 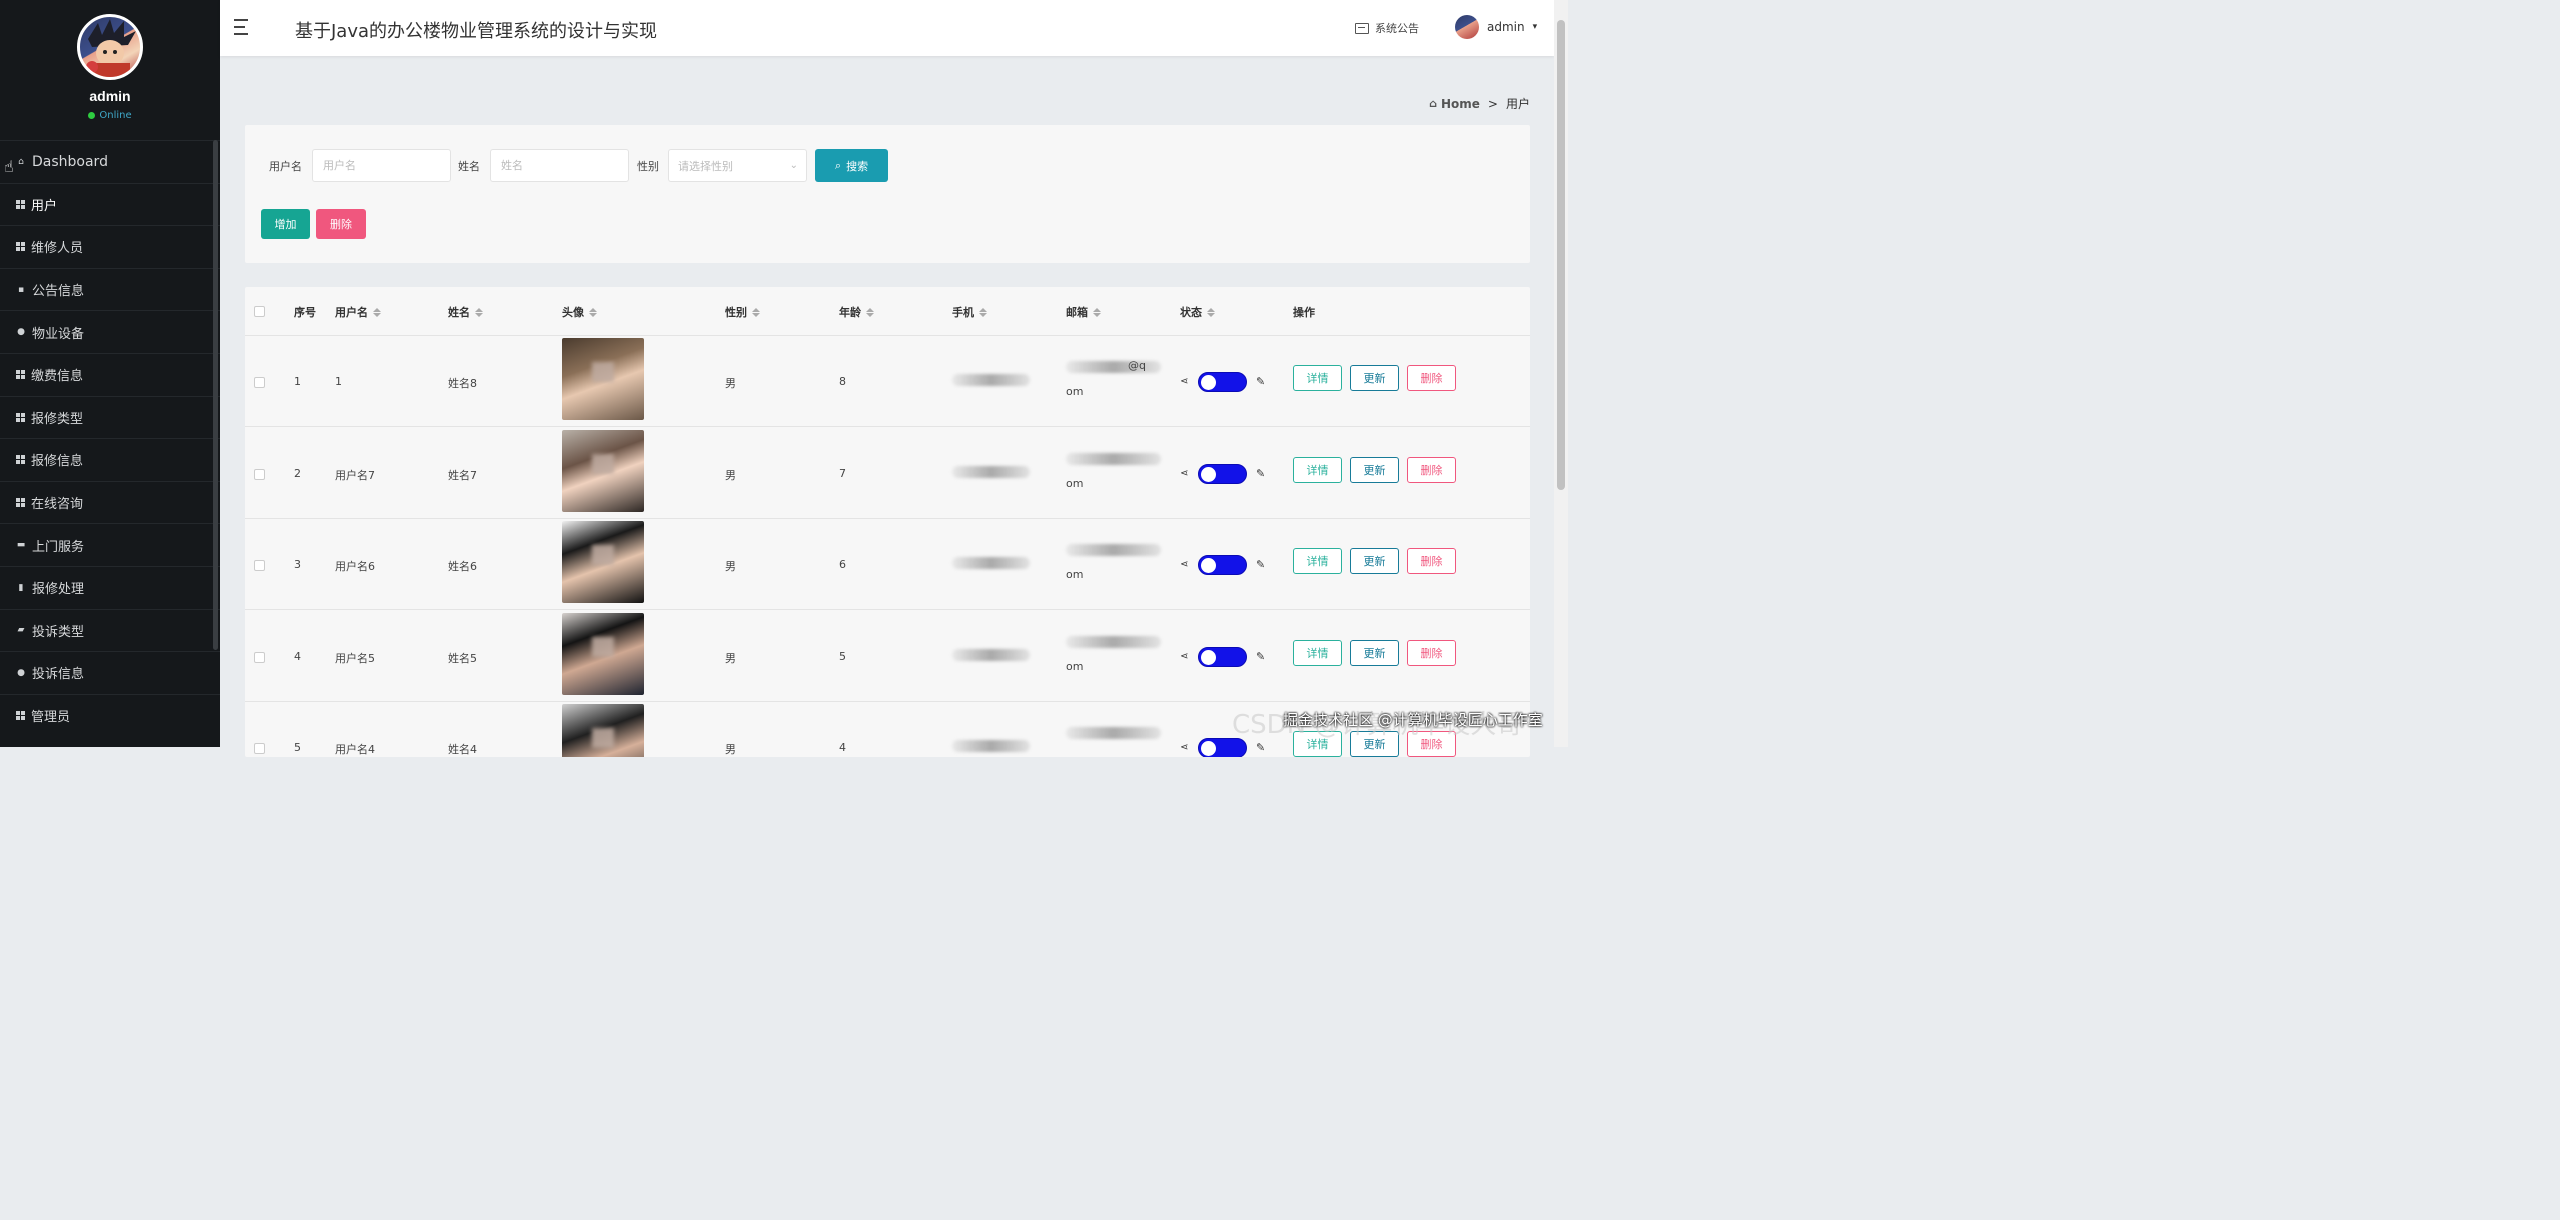 I want to click on online-dot-icon, so click(x=92, y=115).